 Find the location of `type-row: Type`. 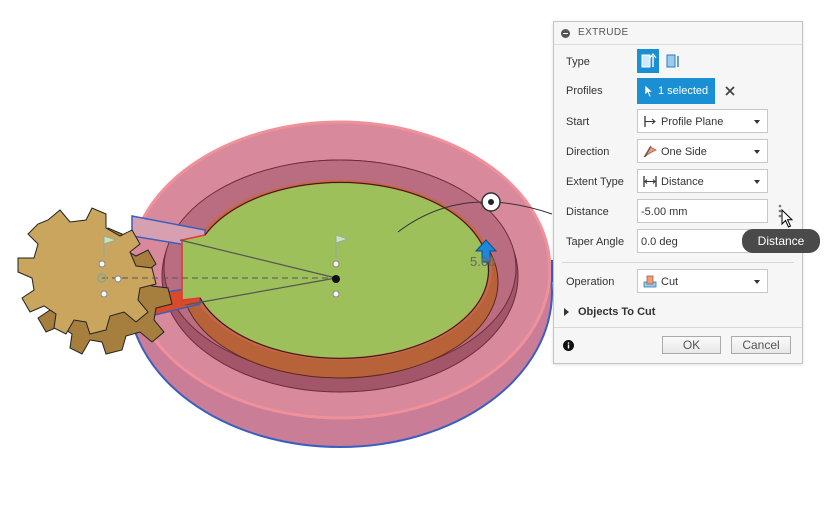

type-row: Type is located at coordinates (678, 62).